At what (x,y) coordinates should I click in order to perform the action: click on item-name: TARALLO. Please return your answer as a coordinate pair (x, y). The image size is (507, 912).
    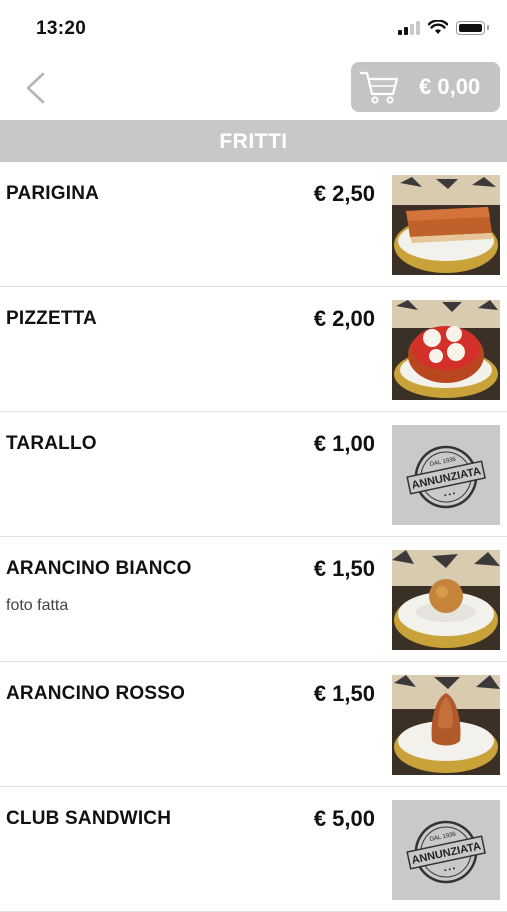
    Looking at the image, I should click on (51, 443).